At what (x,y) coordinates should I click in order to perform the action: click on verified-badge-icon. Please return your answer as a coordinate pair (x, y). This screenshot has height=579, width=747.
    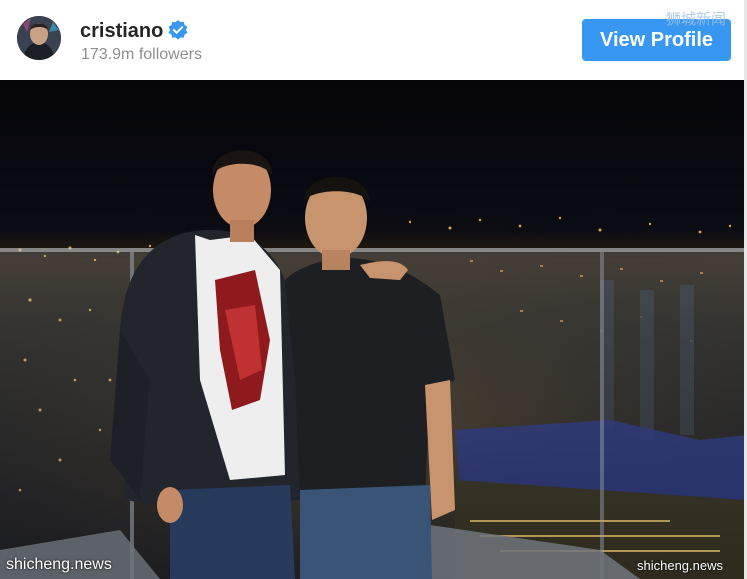
    Looking at the image, I should click on (178, 30).